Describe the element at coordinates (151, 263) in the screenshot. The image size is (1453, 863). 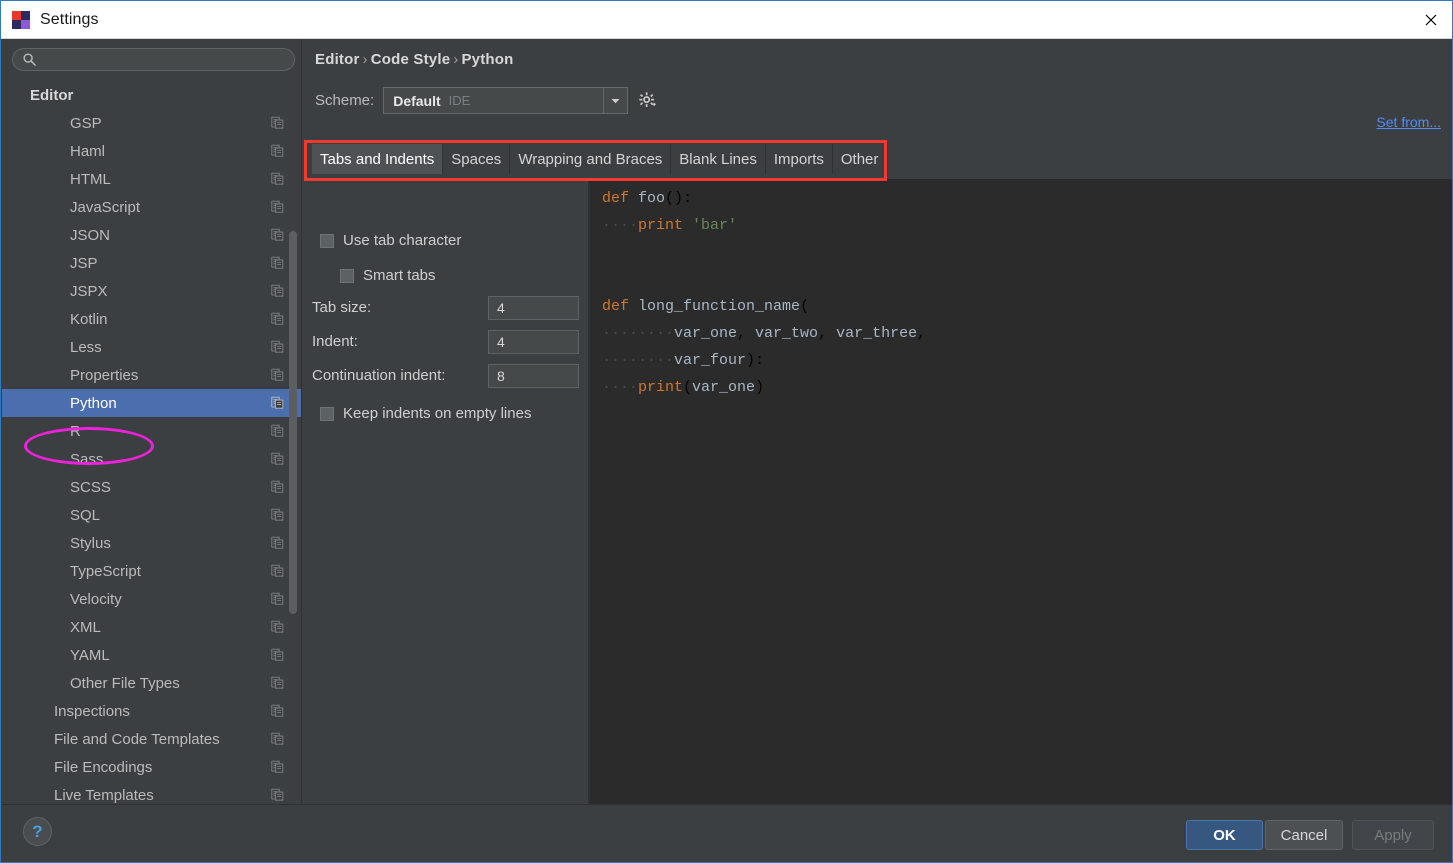
I see `sidebar-item-jsp: JSP` at that location.